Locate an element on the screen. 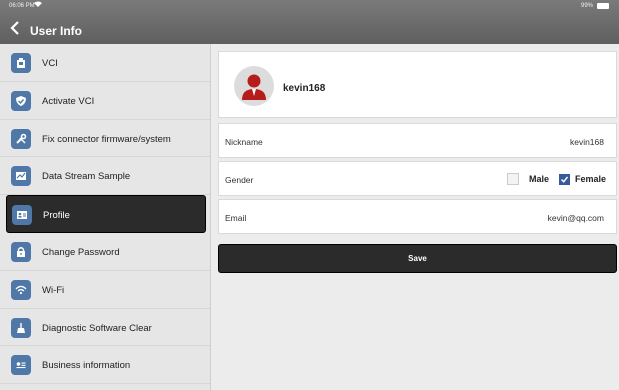  sidebar-item-label: Diagnostic Software Clear is located at coordinates (97, 328).